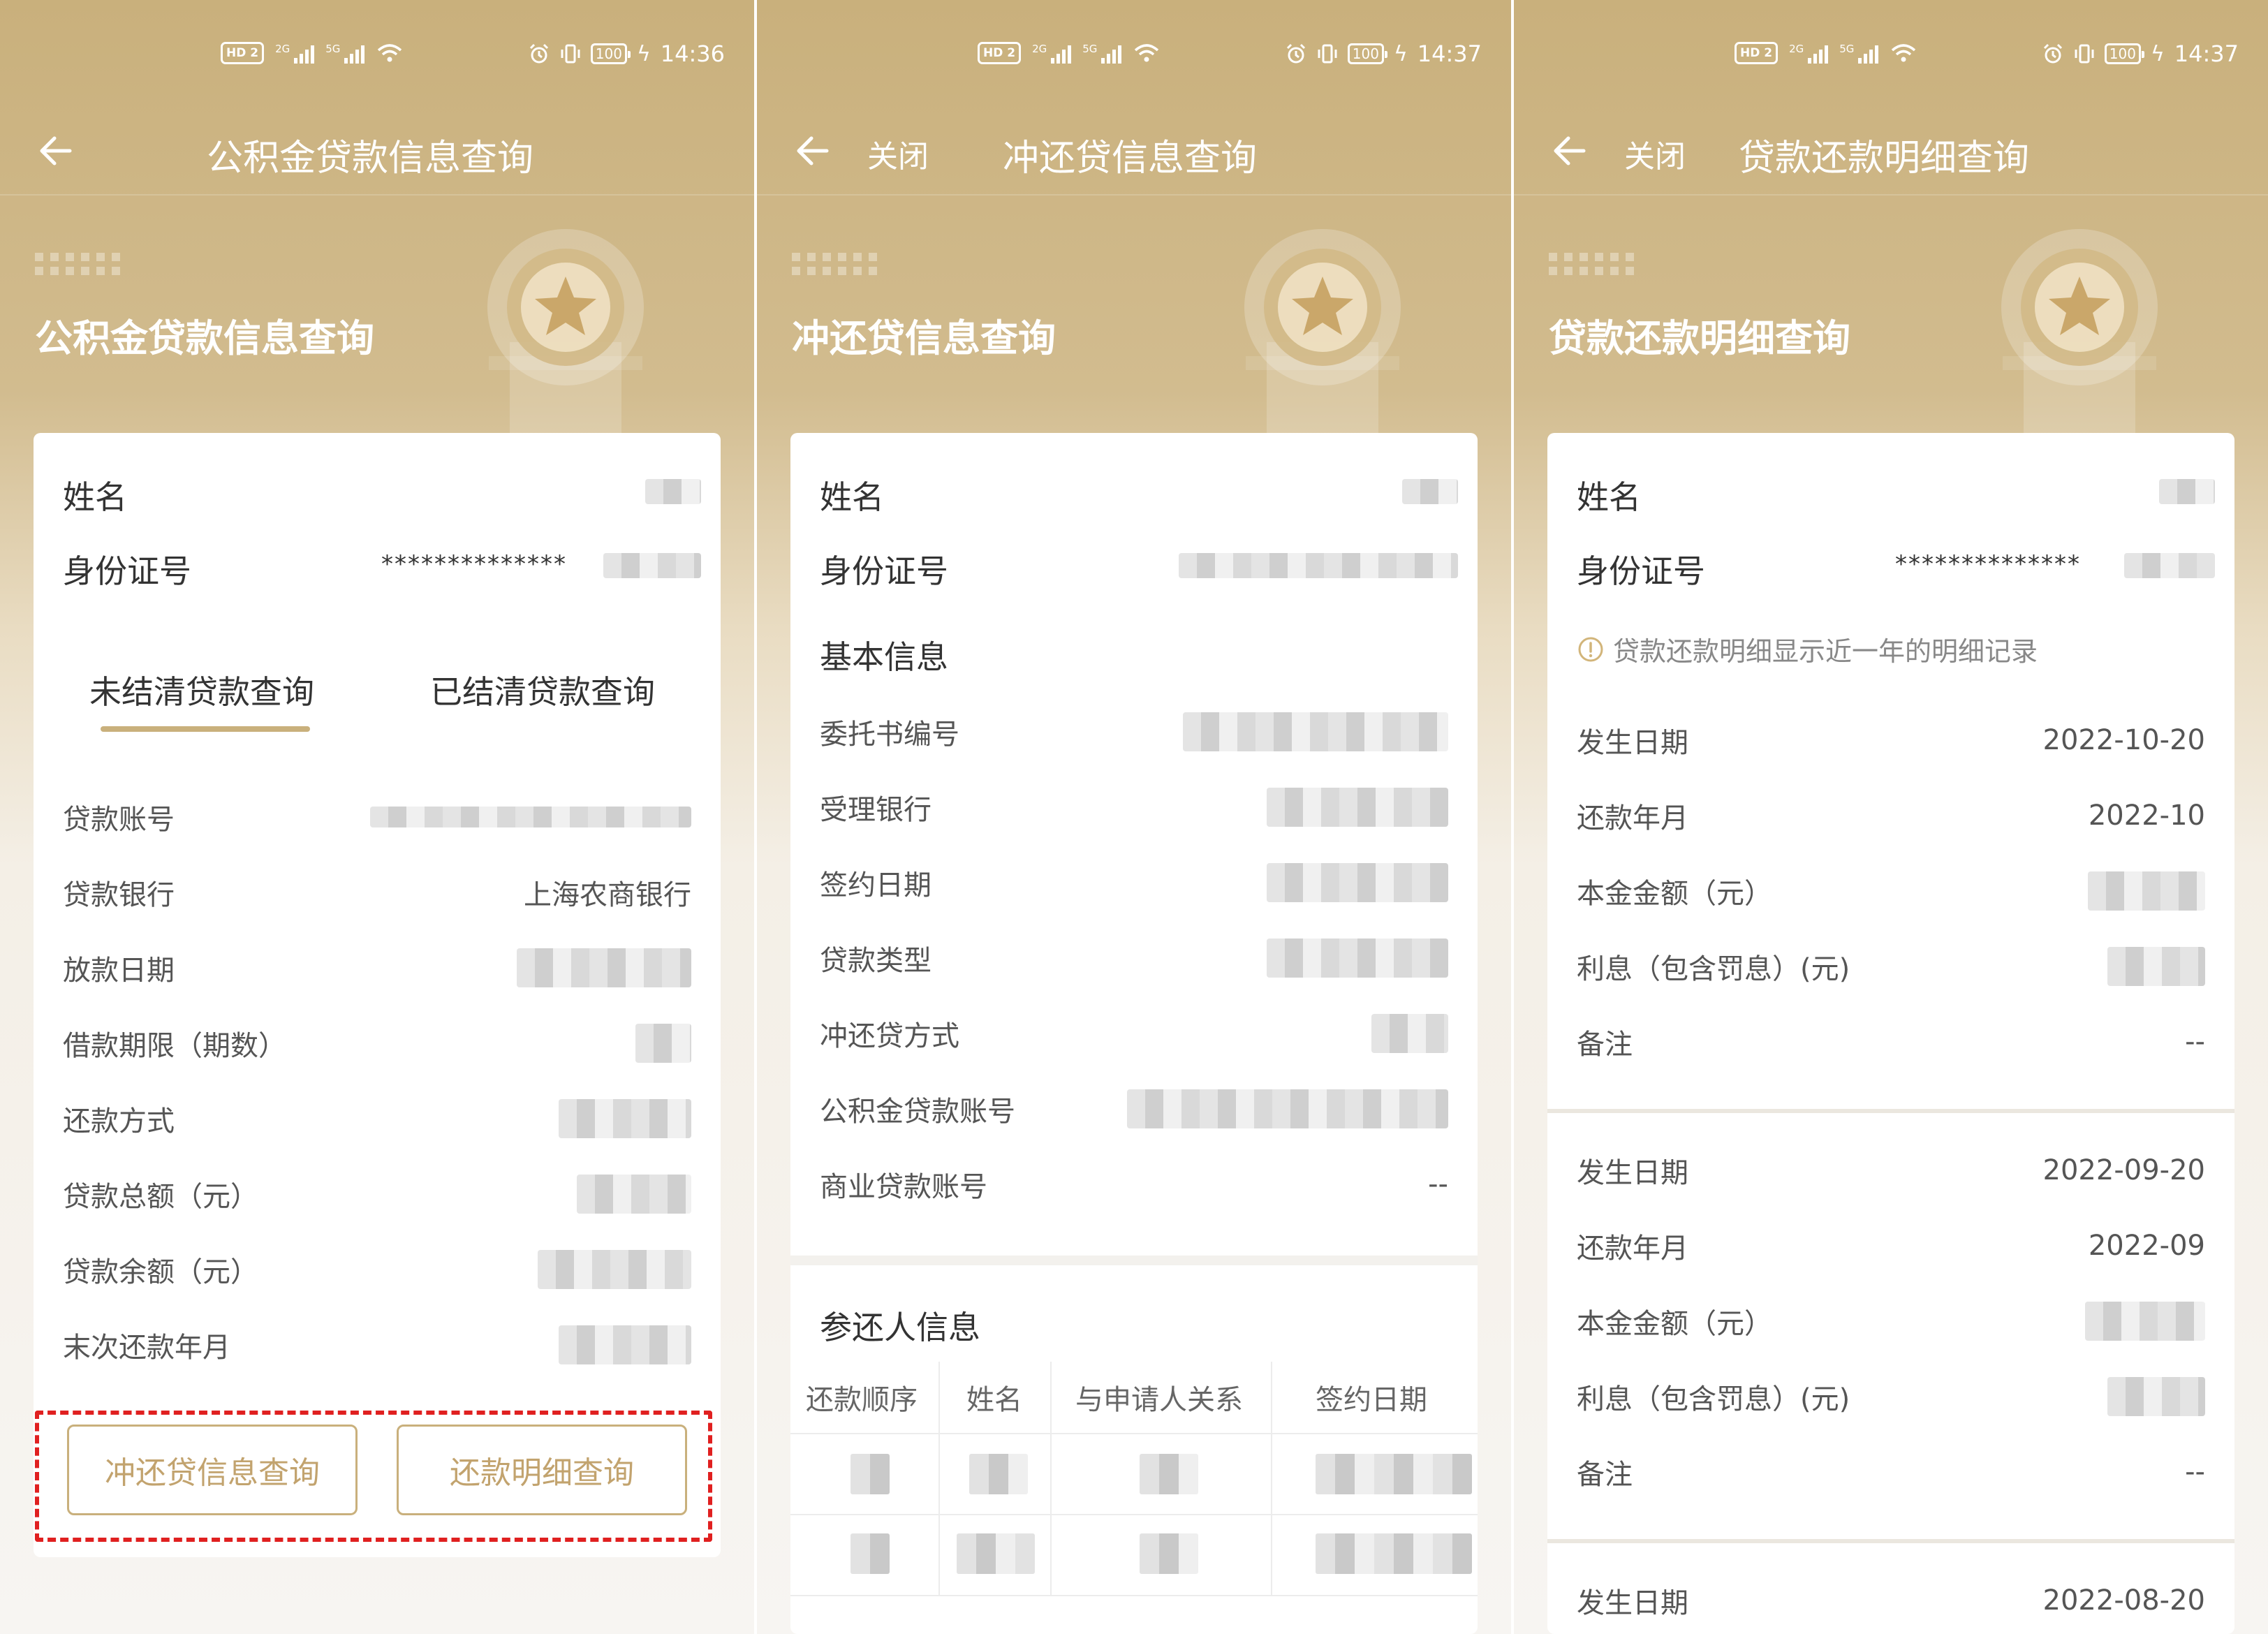 The width and height of the screenshot is (2268, 1634). I want to click on highlight-dashed-box, so click(373, 1476).